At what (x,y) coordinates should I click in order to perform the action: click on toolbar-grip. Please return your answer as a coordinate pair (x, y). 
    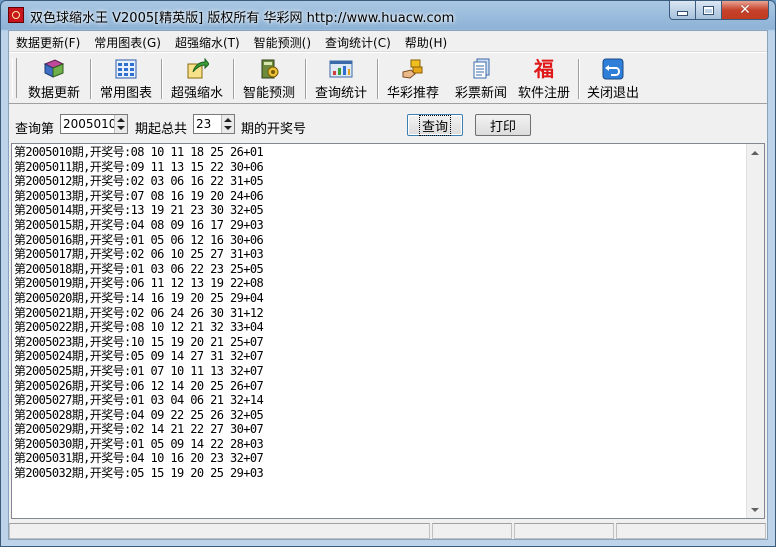
    Looking at the image, I should click on (14, 78).